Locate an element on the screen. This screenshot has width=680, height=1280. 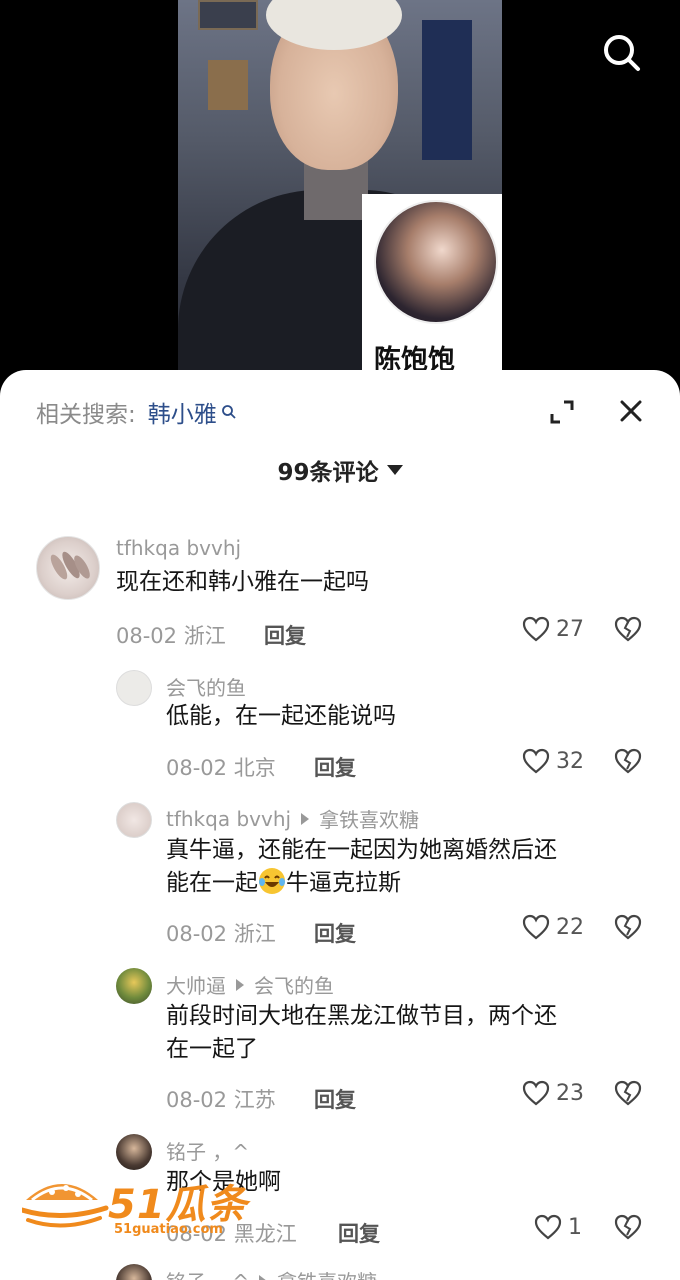
like-count: 1 is located at coordinates (575, 1227).